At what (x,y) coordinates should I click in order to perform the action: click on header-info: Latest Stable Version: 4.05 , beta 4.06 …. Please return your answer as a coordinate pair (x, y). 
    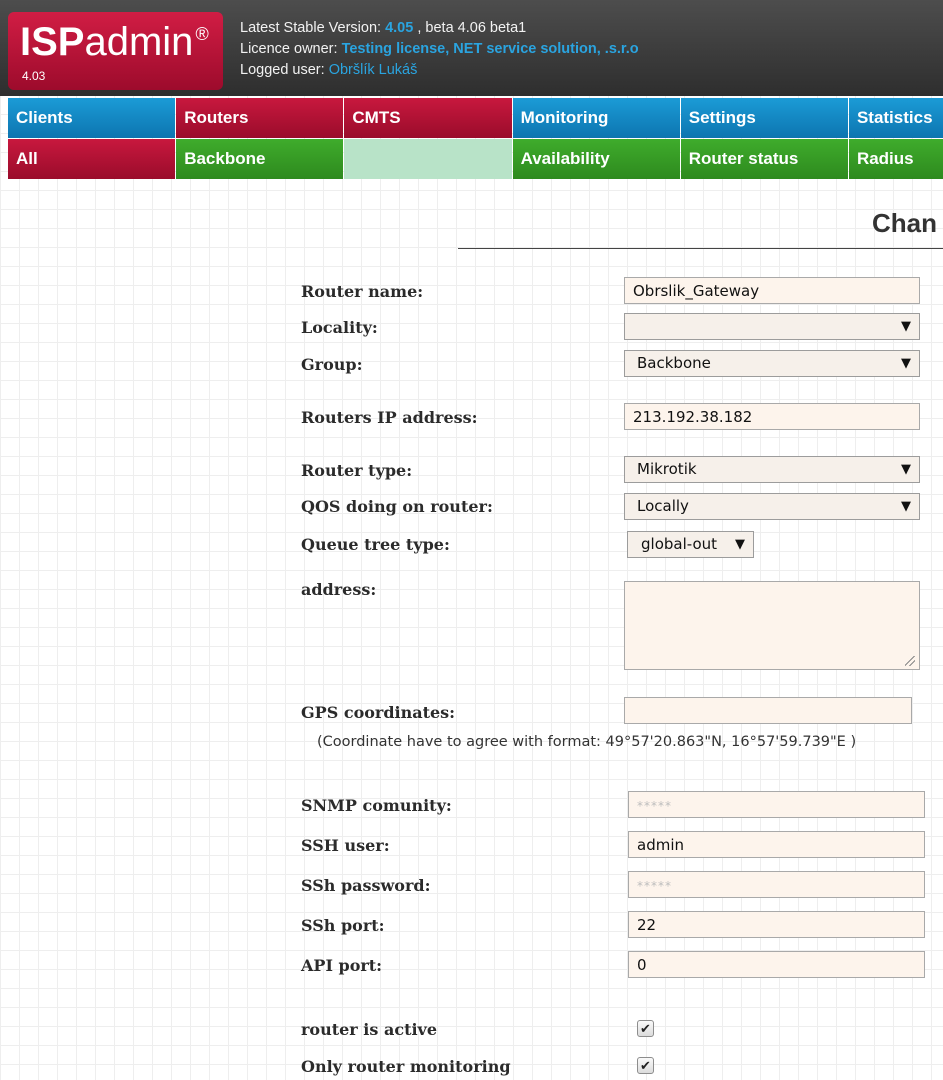
    Looking at the image, I should click on (439, 49).